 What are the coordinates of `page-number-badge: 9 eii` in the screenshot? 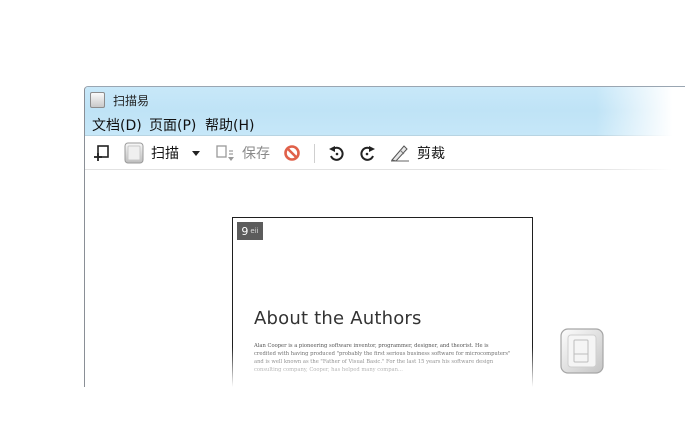 It's located at (250, 231).